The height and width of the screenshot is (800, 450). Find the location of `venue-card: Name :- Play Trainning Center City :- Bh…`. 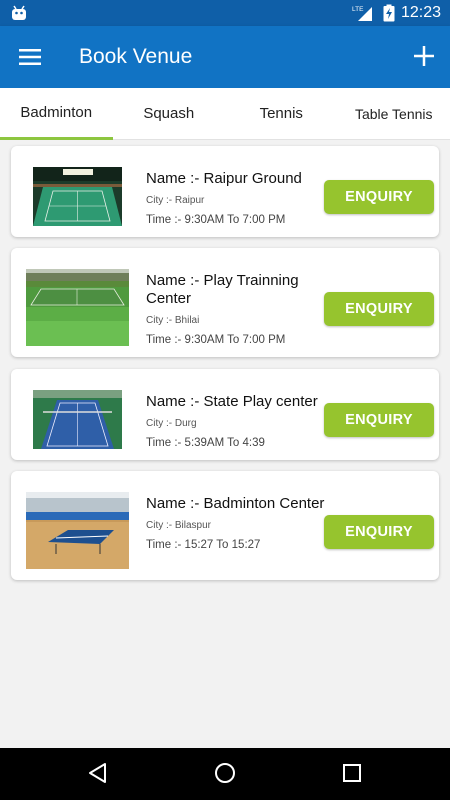

venue-card: Name :- Play Trainning Center City :- Bh… is located at coordinates (225, 302).